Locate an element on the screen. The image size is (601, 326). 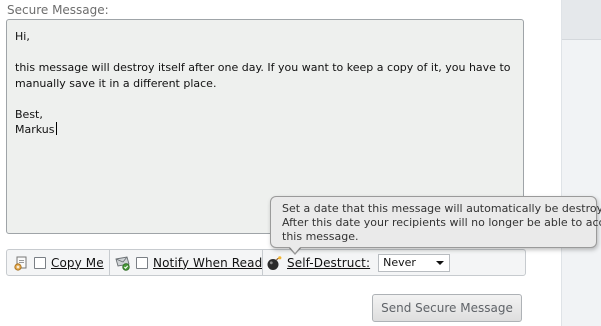
bomb-icon is located at coordinates (274, 263).